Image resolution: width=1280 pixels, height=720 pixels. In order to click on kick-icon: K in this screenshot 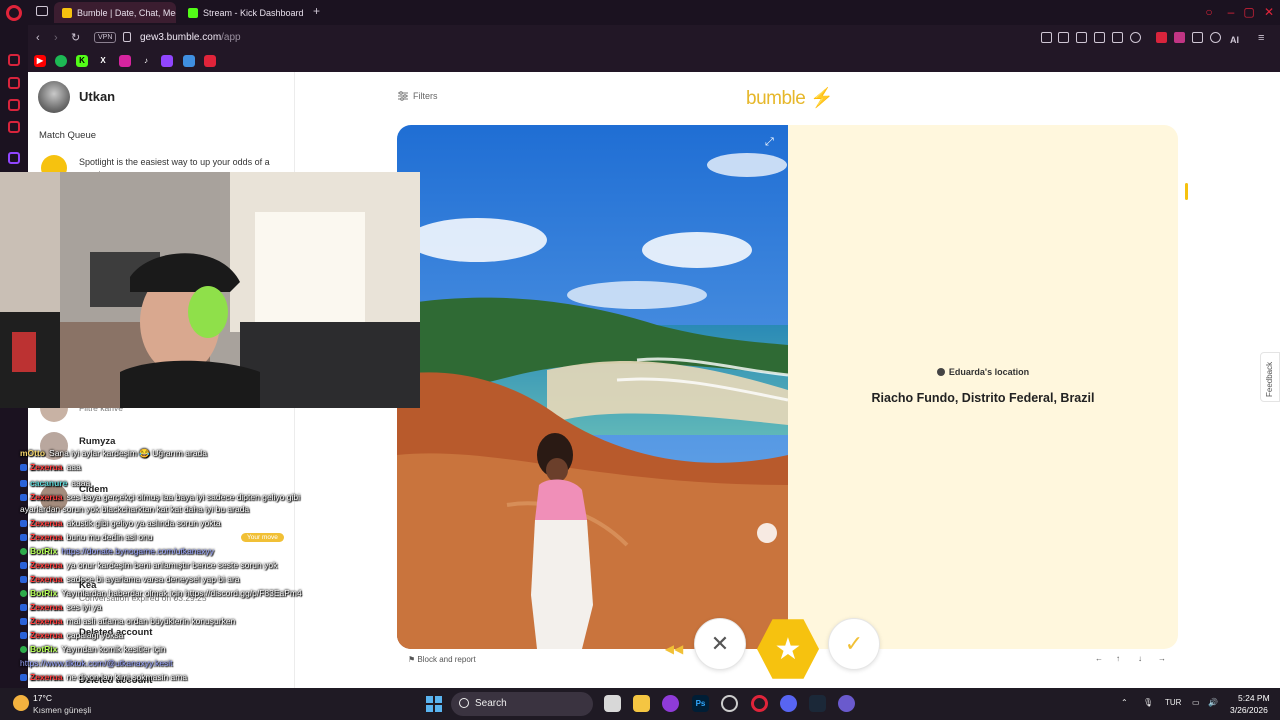, I will do `click(82, 61)`.